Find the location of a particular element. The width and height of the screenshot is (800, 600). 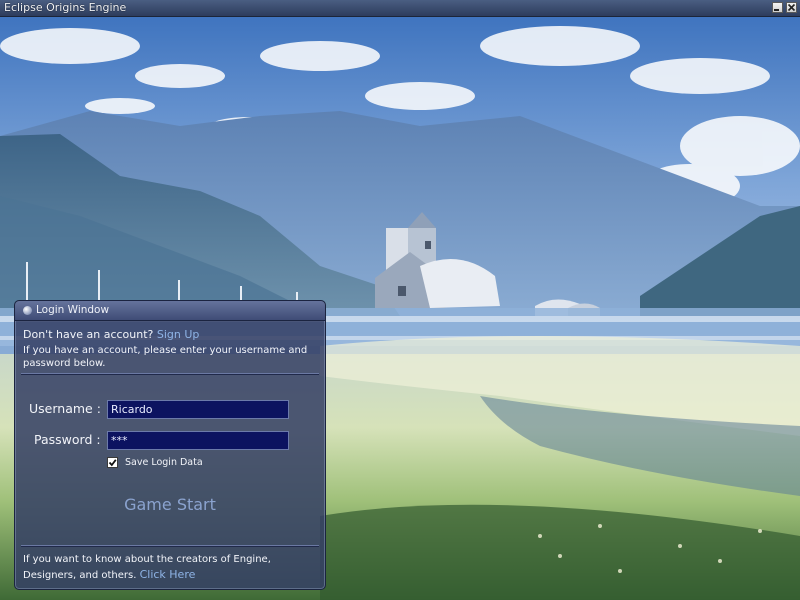

login-window-title: Login Window is located at coordinates (73, 310).